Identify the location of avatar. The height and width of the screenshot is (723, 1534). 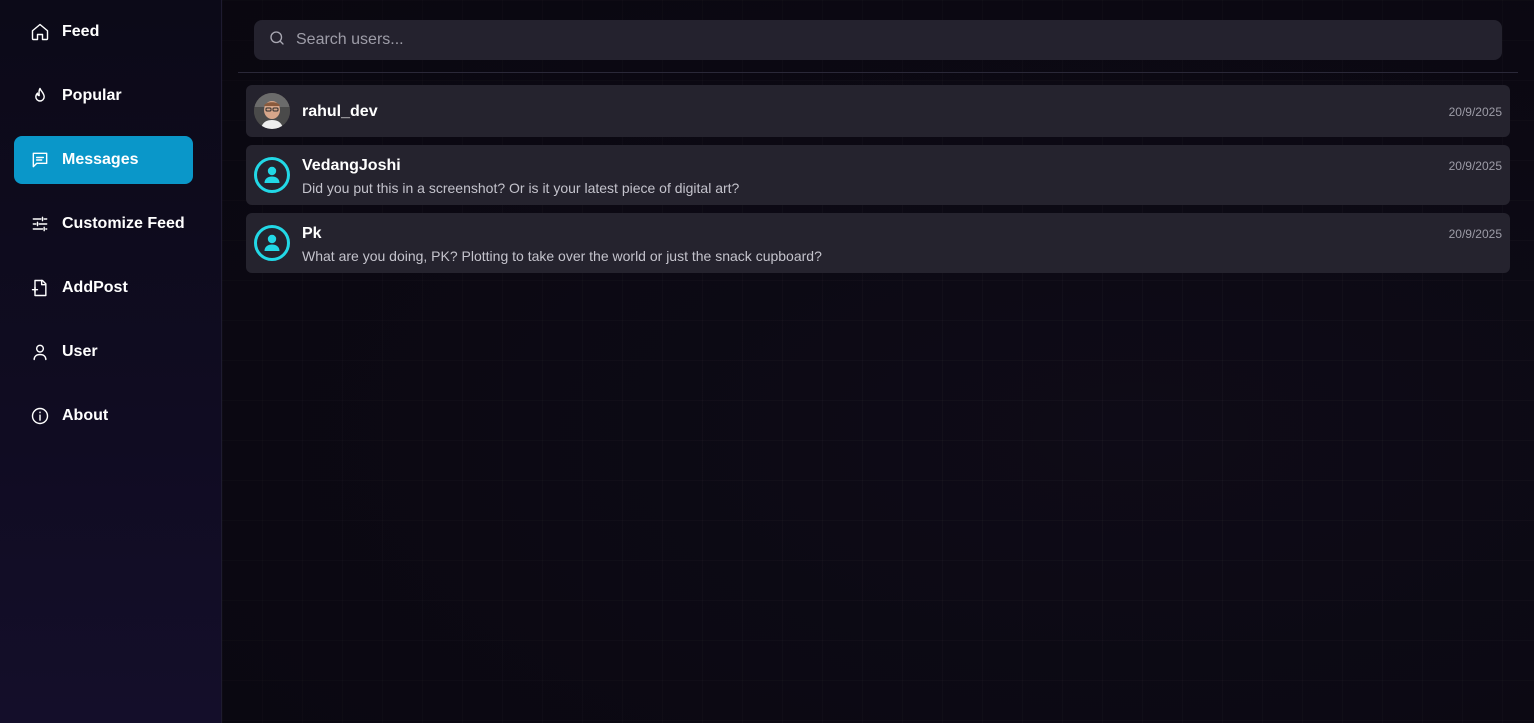
(272, 111).